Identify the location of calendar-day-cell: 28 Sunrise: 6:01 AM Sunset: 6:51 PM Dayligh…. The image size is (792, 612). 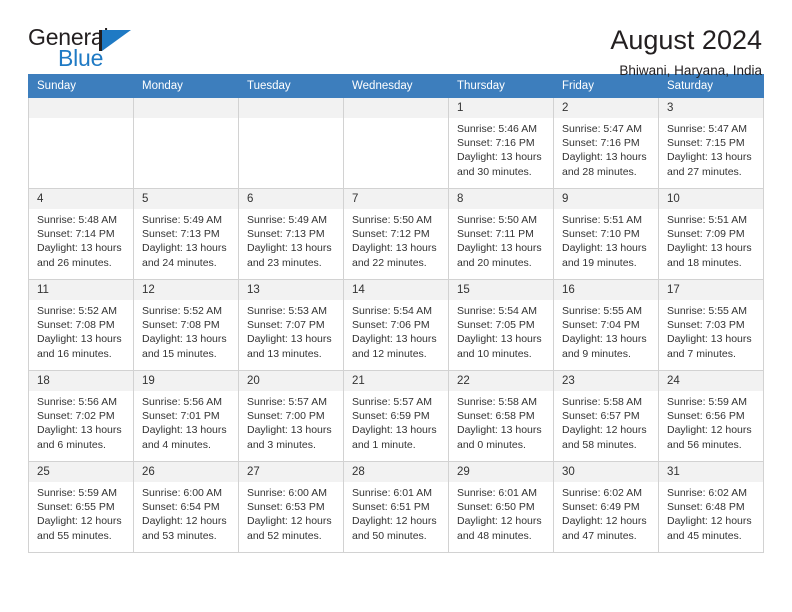
(396, 507).